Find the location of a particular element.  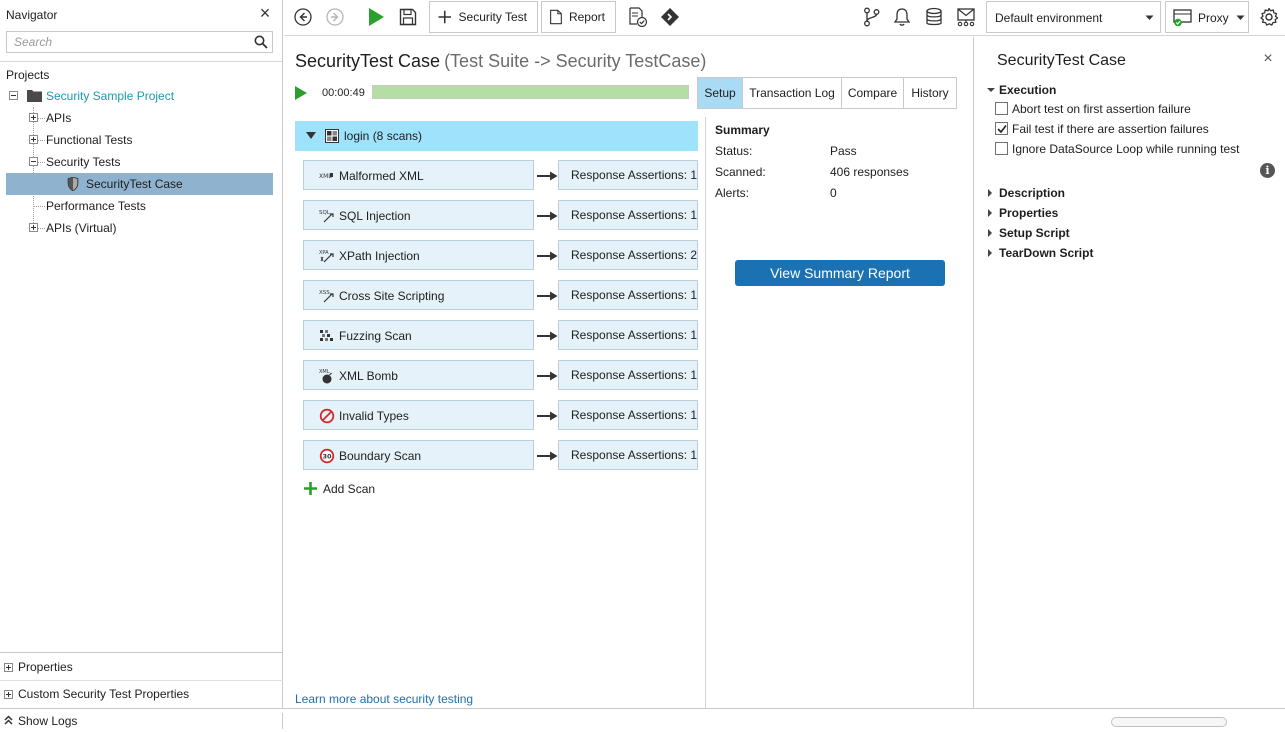

group-label: login (8 scans) is located at coordinates (383, 136).